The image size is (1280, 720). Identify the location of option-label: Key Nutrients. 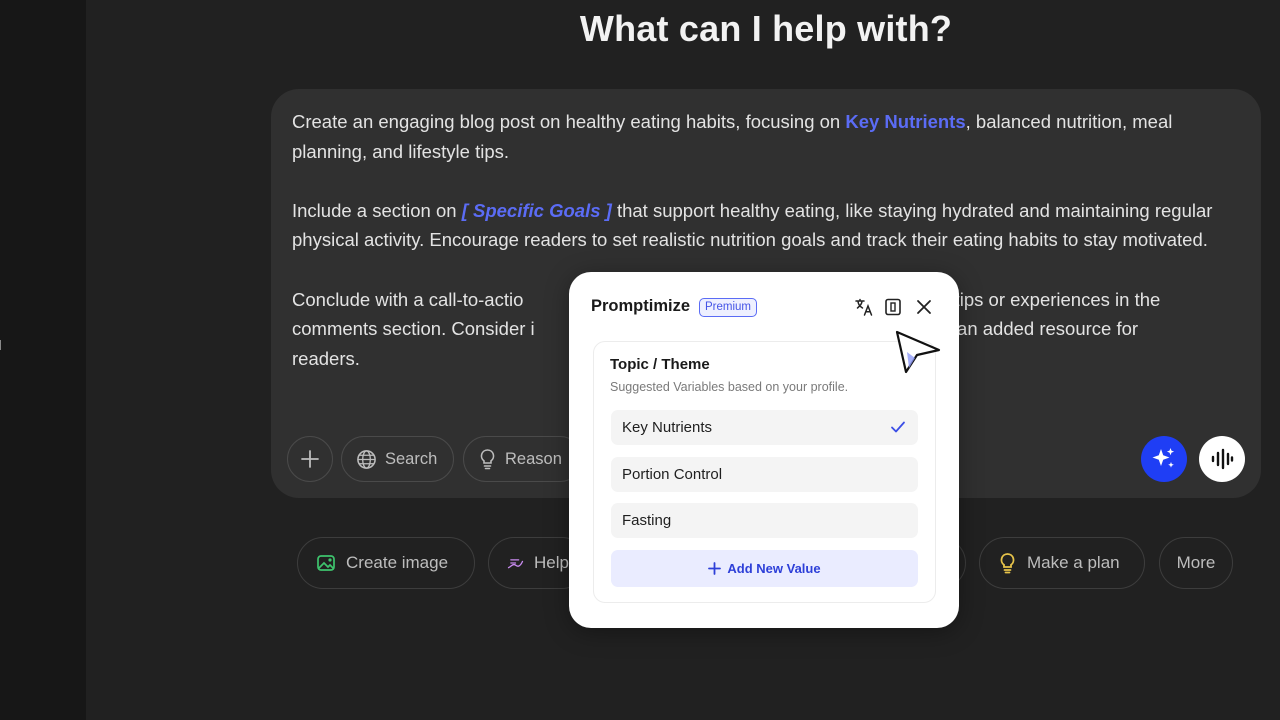
(667, 427).